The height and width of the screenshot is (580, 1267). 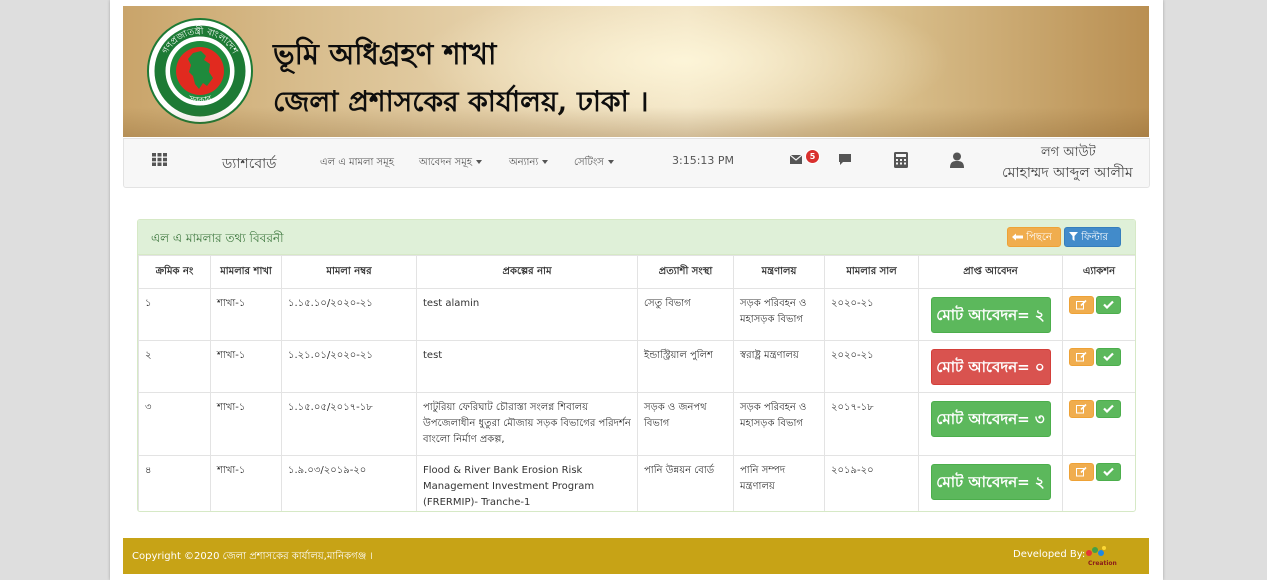 What do you see at coordinates (527, 272) in the screenshot?
I see `col-project: প্রকল্পের নাম` at bounding box center [527, 272].